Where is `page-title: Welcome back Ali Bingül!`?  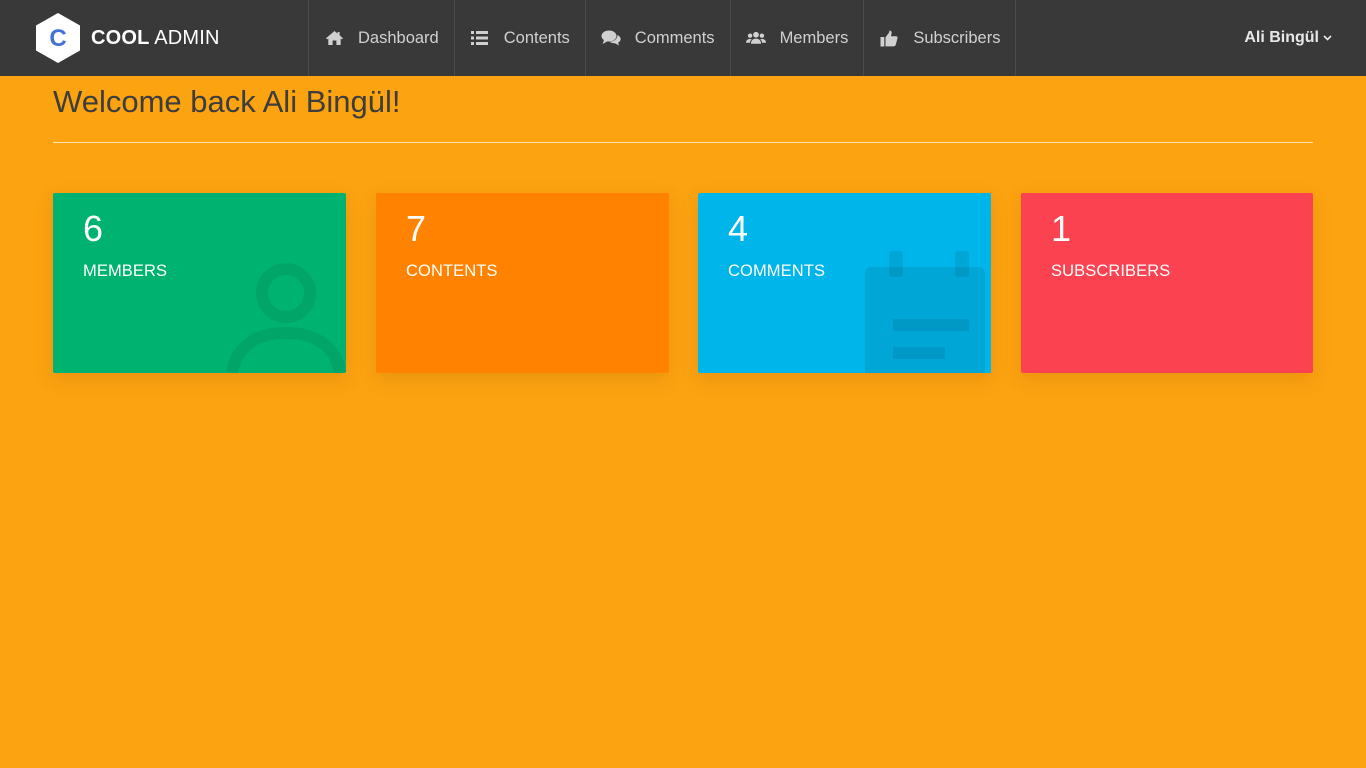 page-title: Welcome back Ali Bingül! is located at coordinates (227, 101).